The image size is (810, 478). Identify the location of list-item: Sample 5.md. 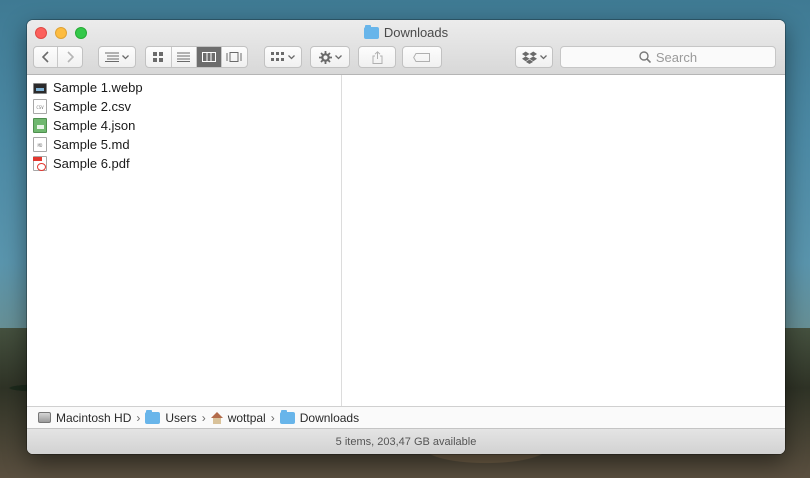
(184, 144).